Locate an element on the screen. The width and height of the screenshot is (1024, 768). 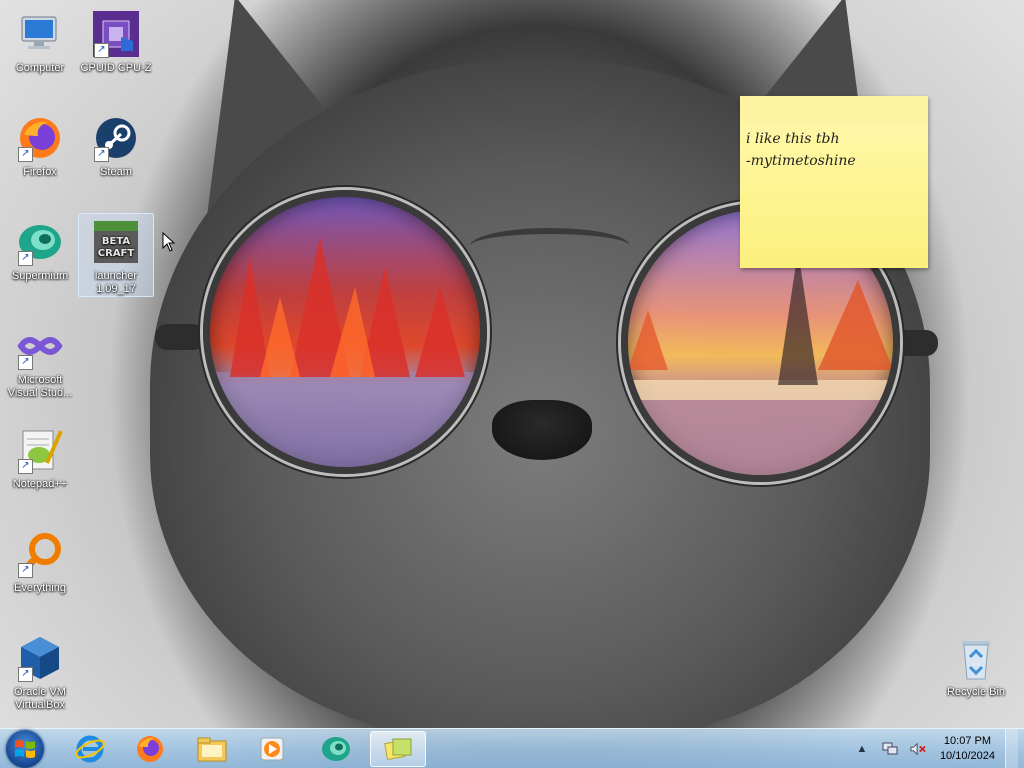
desktop-icon-firefox: ↗ Firefox is located at coordinates (40, 144).